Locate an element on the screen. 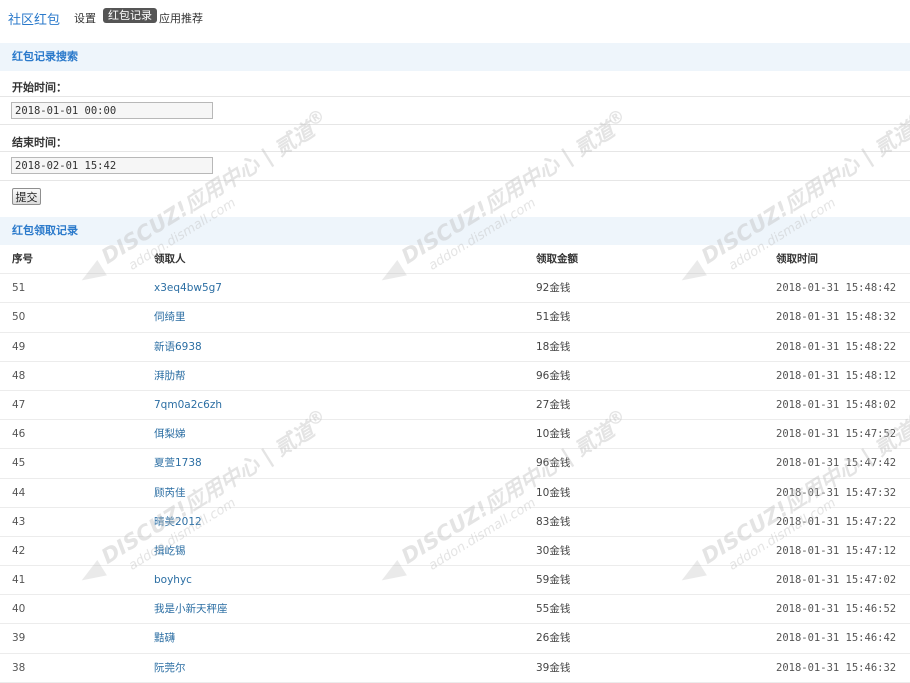 Image resolution: width=910 pixels, height=683 pixels. tab-recommend: 应用推荐 is located at coordinates (181, 18).